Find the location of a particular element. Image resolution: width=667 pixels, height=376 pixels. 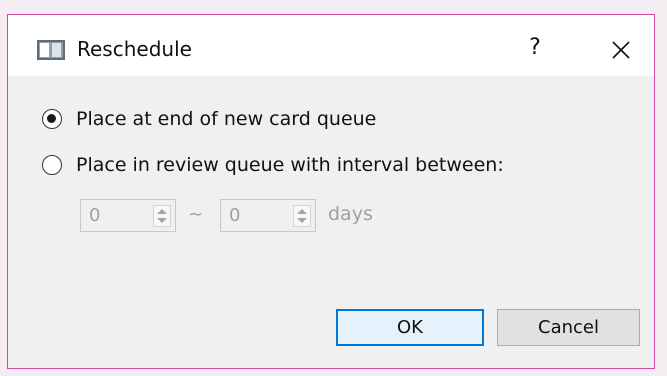

interval-max-value: 0 is located at coordinates (234, 216).